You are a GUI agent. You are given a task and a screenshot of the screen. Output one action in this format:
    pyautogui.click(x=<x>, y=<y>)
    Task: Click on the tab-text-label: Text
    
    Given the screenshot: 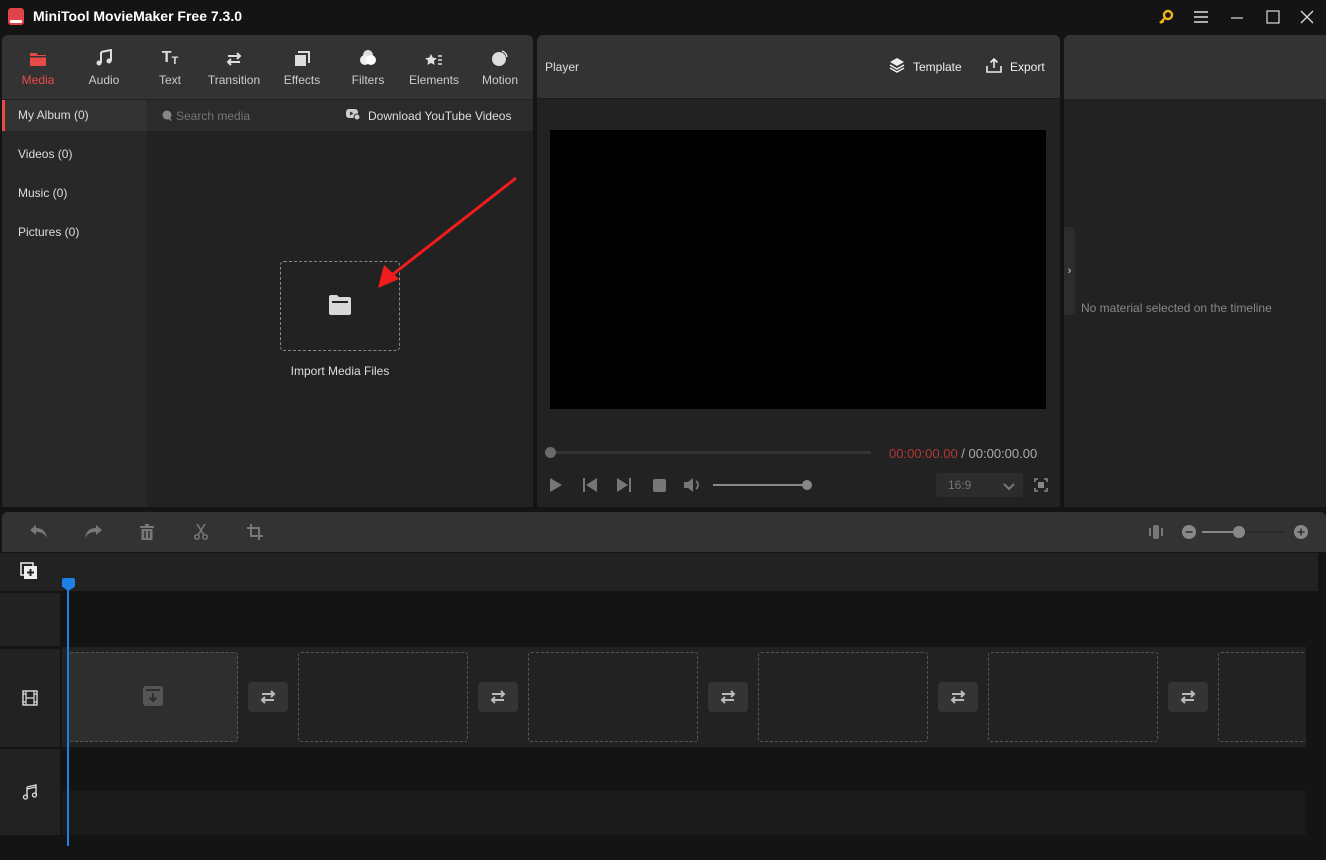 What is the action you would take?
    pyautogui.click(x=169, y=80)
    